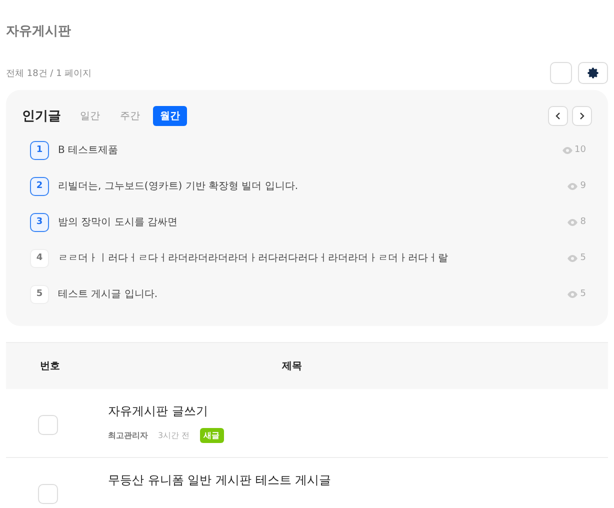 This screenshot has width=614, height=508. I want to click on post-title-link: 리빌더는, 그누보드(영카트) 기반 확장형 빌더 입니다., so click(313, 186).